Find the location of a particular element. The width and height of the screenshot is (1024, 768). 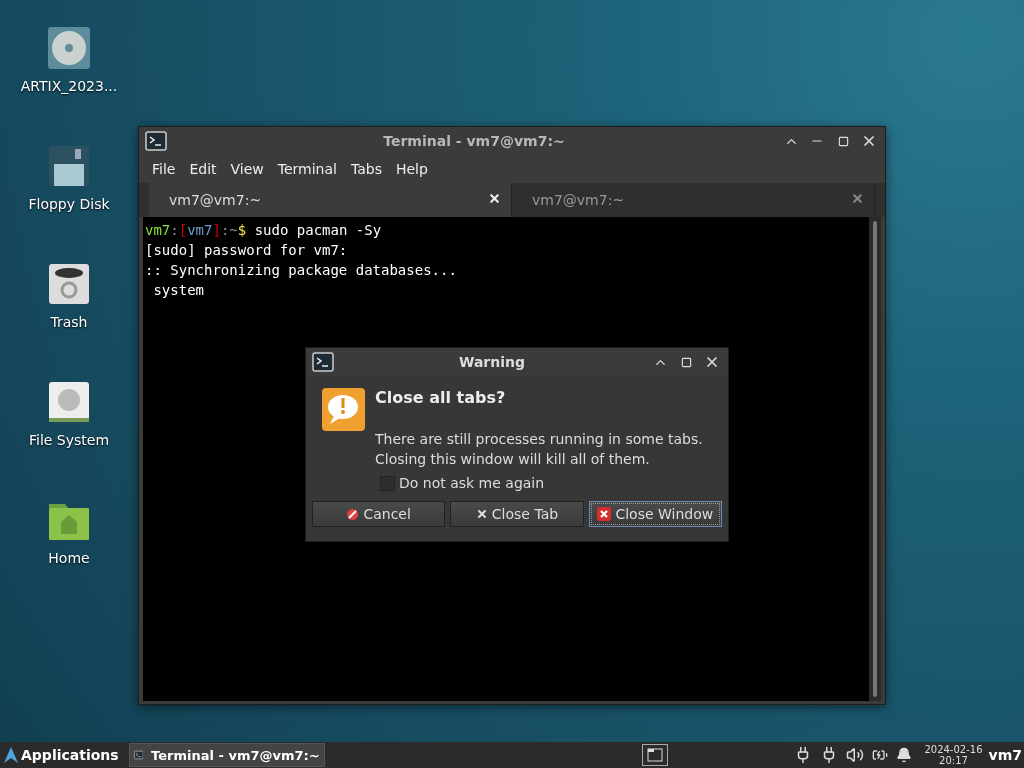

cancel-icon is located at coordinates (353, 514).